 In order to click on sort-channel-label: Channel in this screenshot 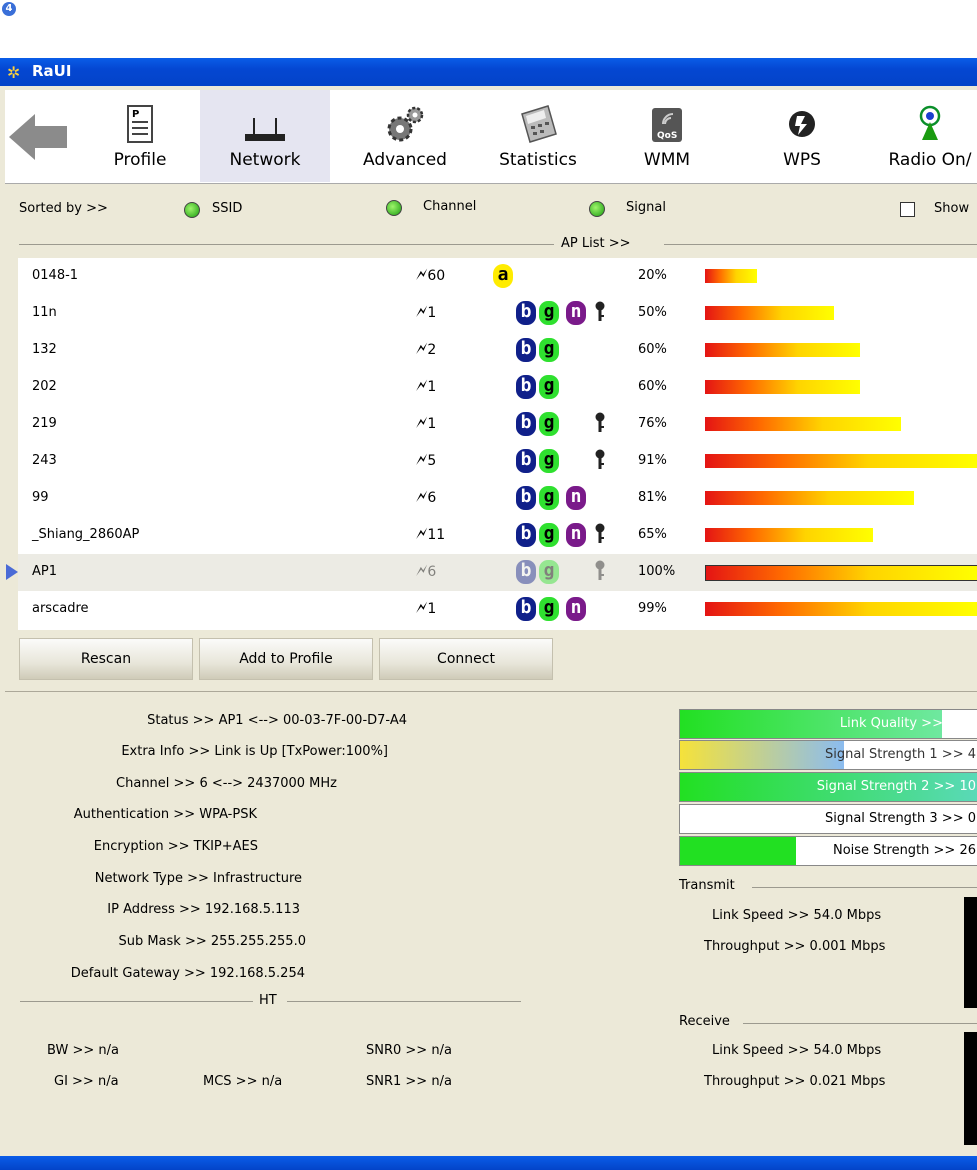, I will do `click(450, 206)`.